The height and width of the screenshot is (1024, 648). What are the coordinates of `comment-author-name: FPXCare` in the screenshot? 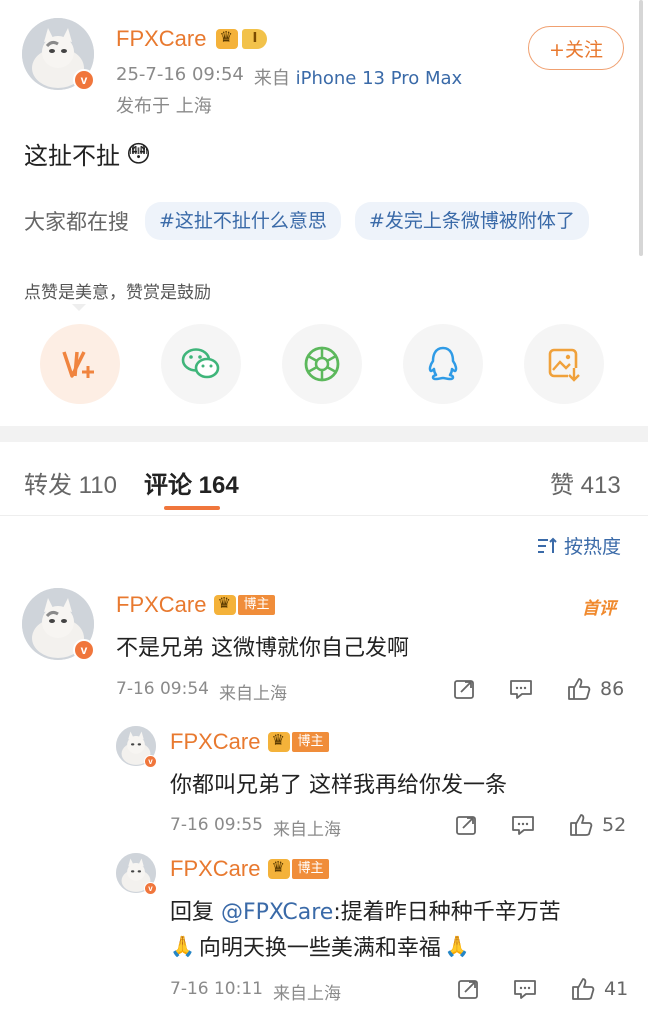 It's located at (161, 605).